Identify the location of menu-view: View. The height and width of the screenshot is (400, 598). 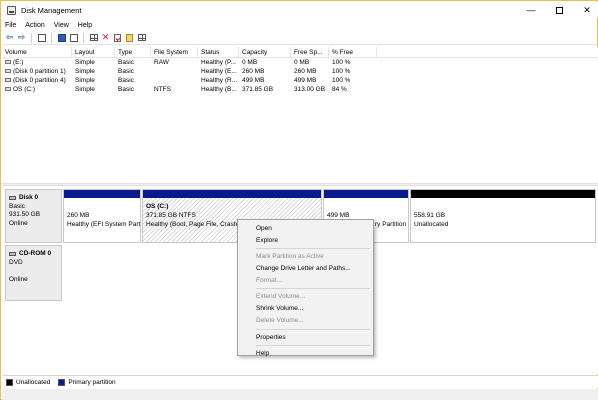
(61, 25).